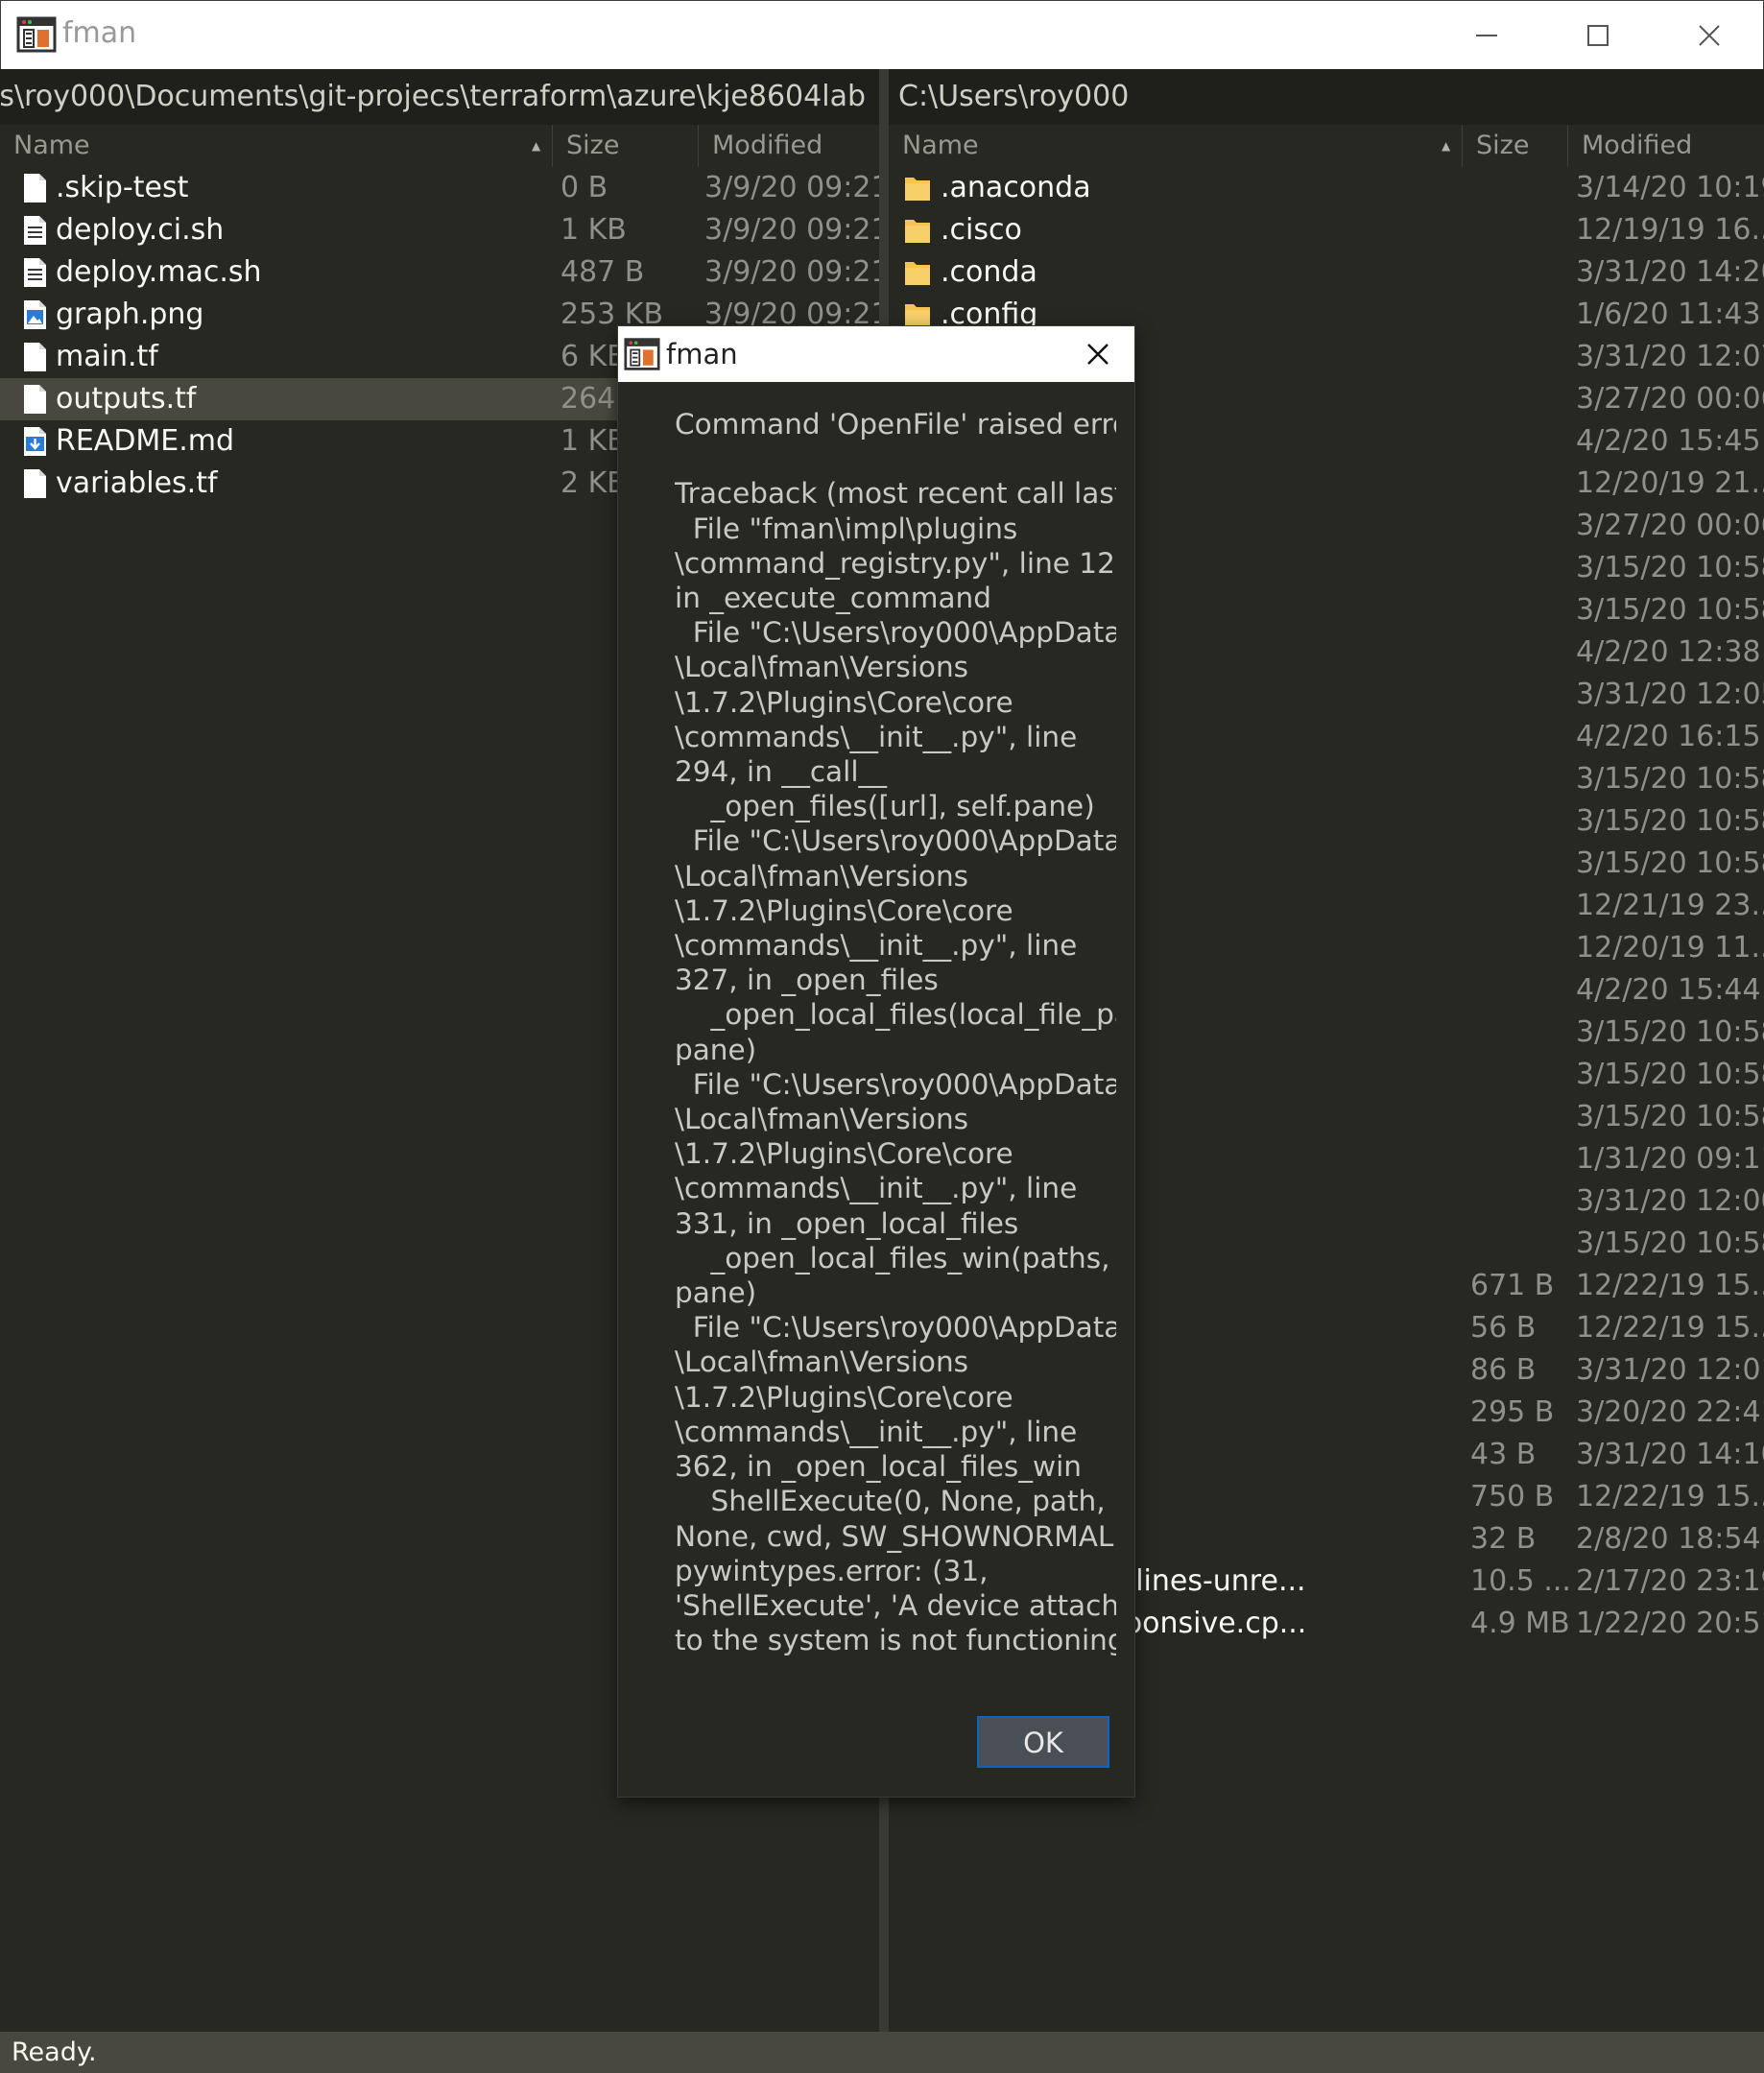 This screenshot has width=1764, height=2073. Describe the element at coordinates (54, 2052) in the screenshot. I see `status-text: Ready.` at that location.